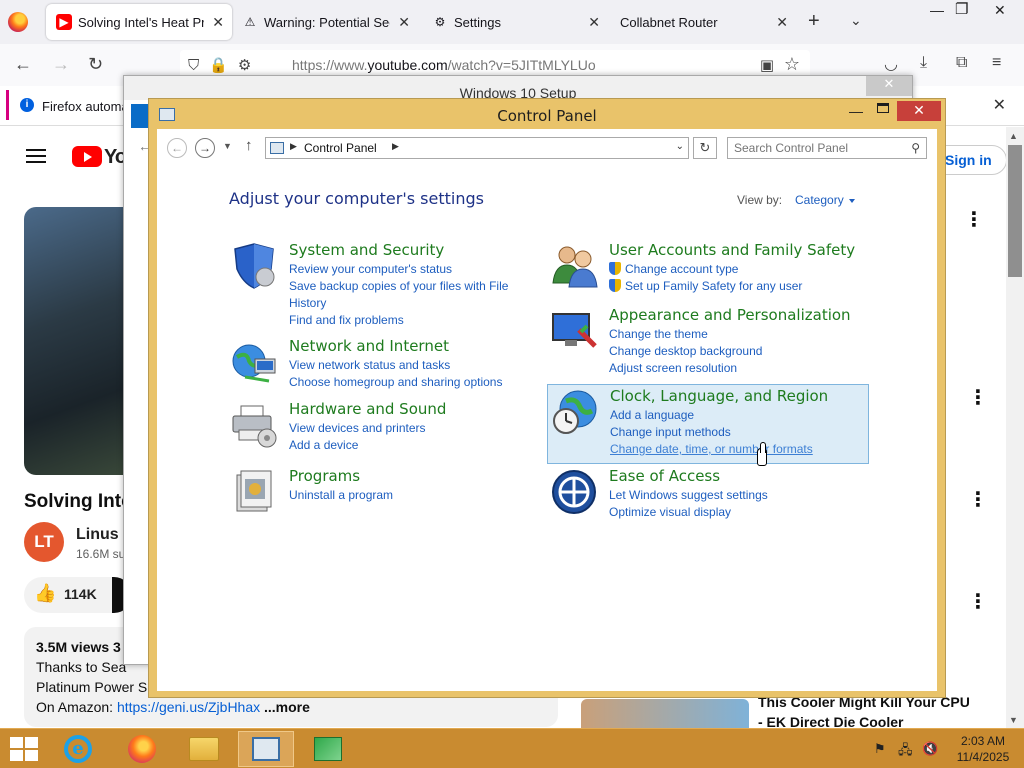 This screenshot has width=1024, height=768. Describe the element at coordinates (18, 22) in the screenshot. I see `firefox-logo-icon` at that location.